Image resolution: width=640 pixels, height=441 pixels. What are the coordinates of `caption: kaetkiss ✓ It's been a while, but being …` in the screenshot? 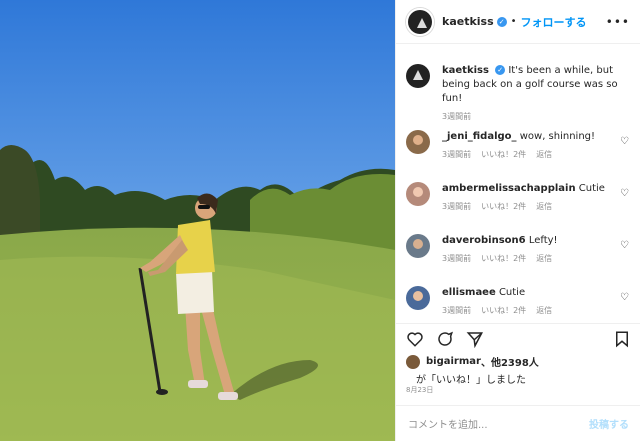 It's located at (518, 93).